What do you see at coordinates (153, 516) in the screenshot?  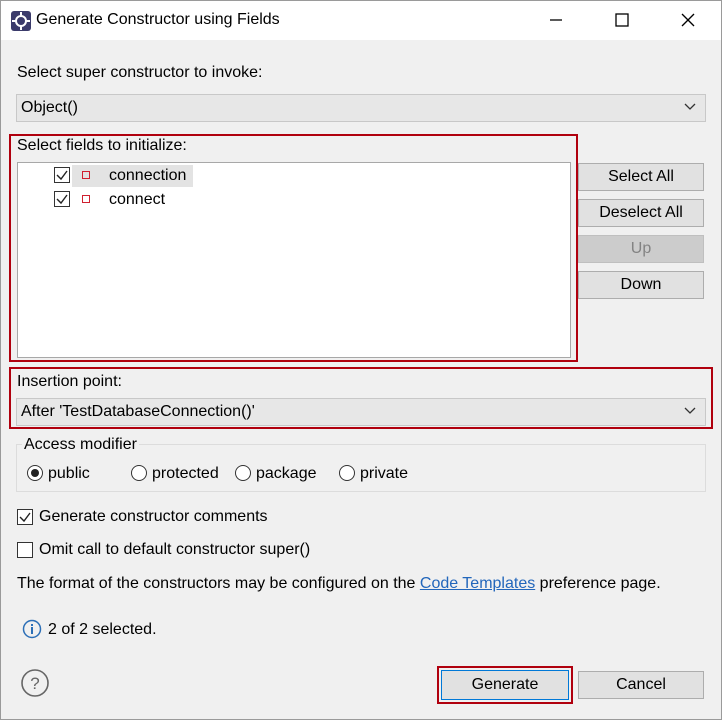 I see `generate-comments-label: Generate constructor comments` at bounding box center [153, 516].